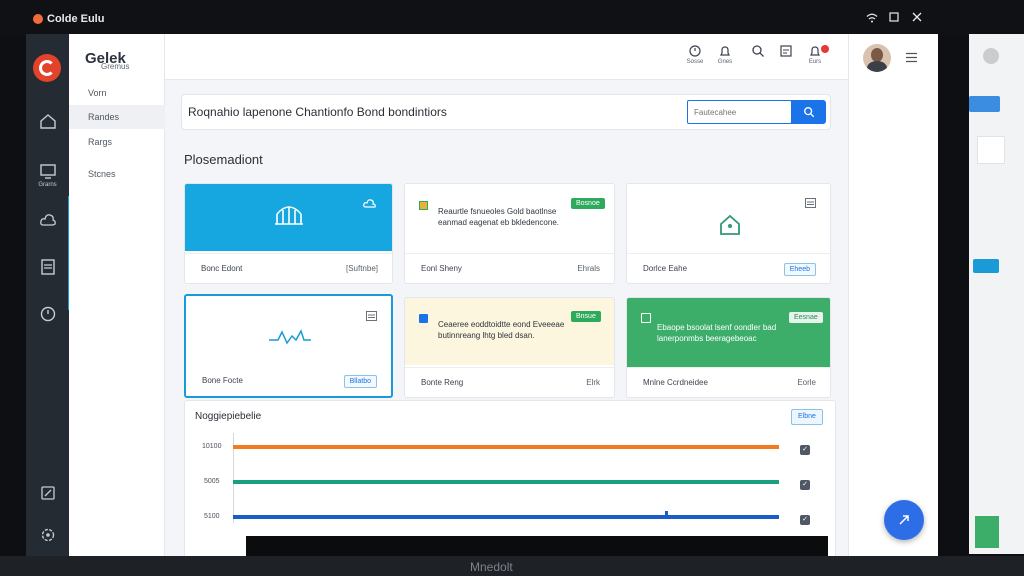 This screenshot has width=1024, height=576. I want to click on card-hero-banner, so click(288, 217).